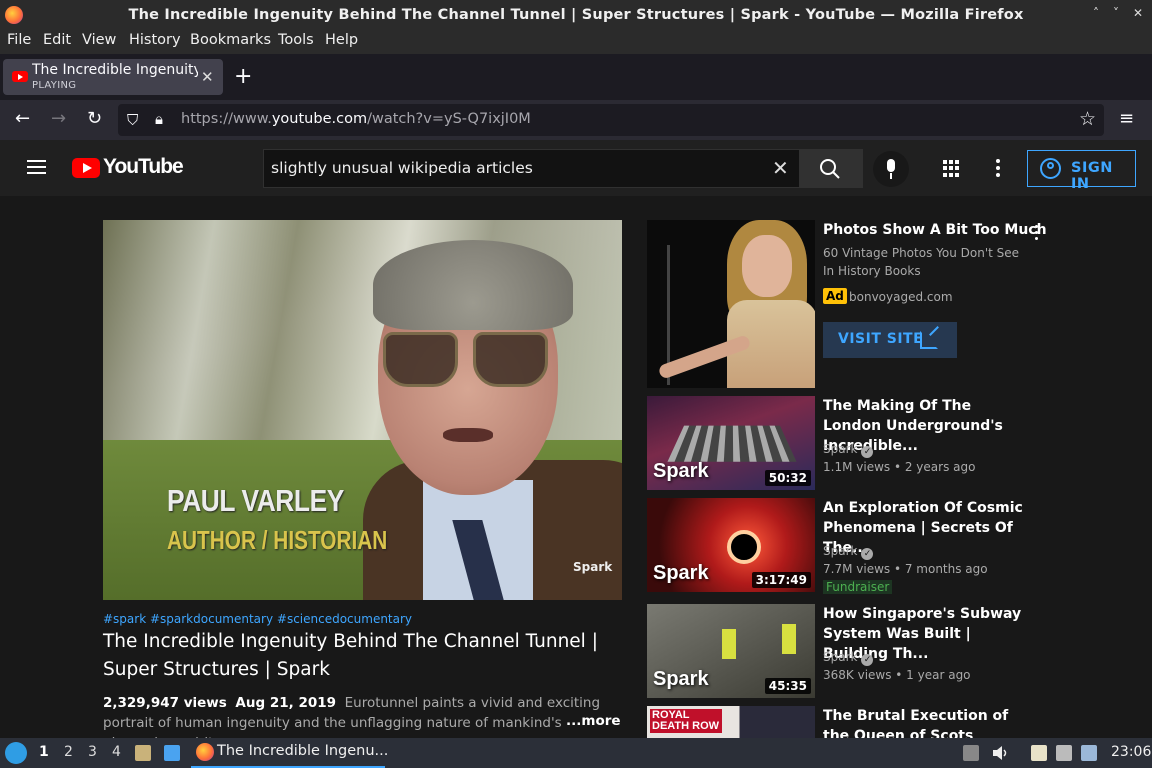  I want to click on youtube-favicon-icon, so click(20, 76).